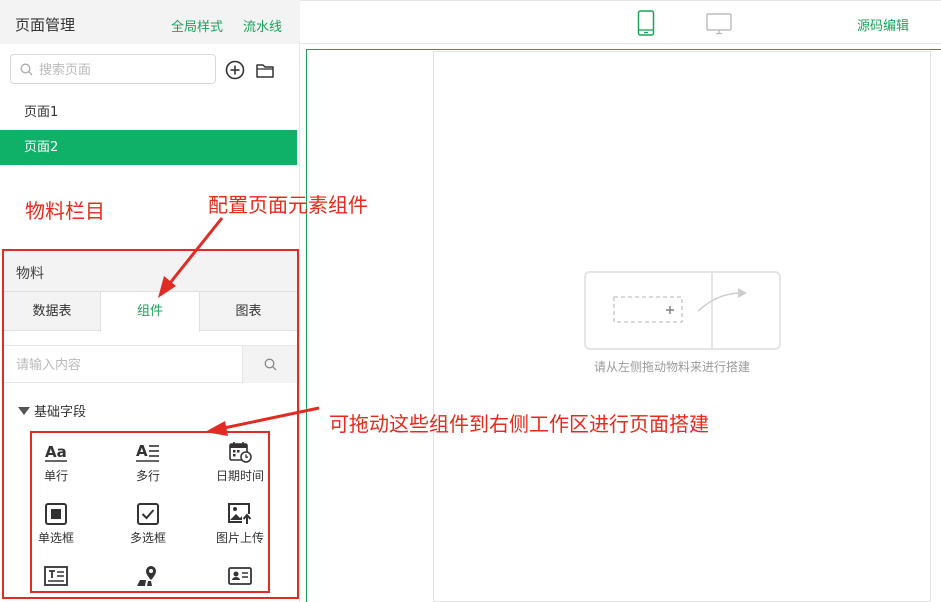 The width and height of the screenshot is (941, 602). Describe the element at coordinates (197, 25) in the screenshot. I see `global-style-link: 全局样式` at that location.